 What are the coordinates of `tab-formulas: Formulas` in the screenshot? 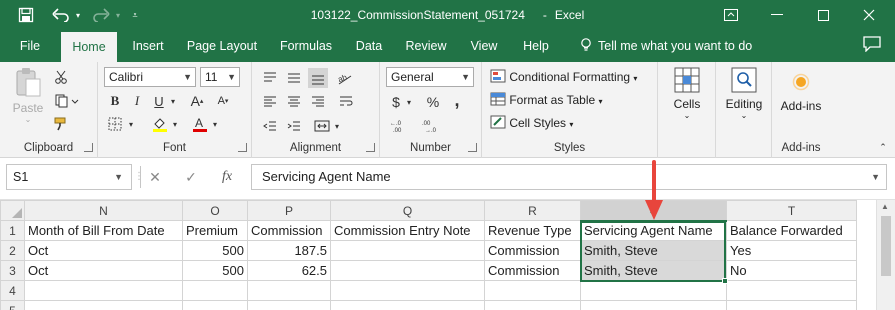 It's located at (306, 46).